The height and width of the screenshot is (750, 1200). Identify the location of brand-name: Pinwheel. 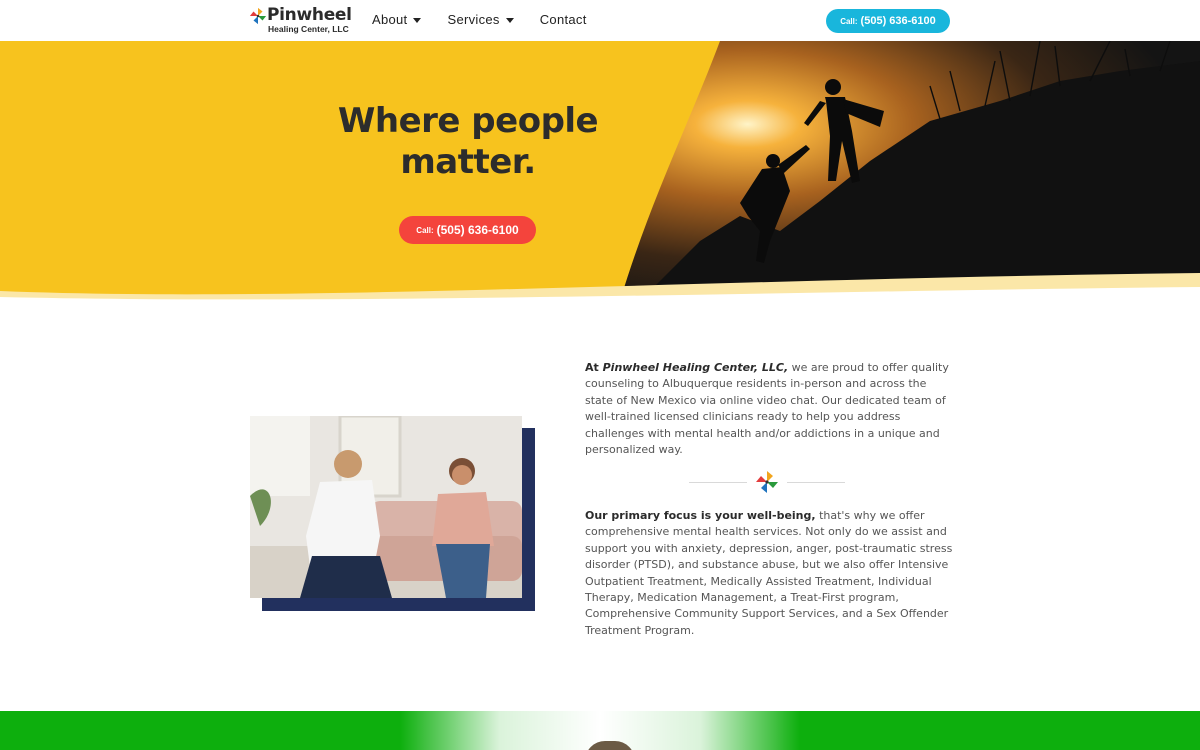
(309, 15).